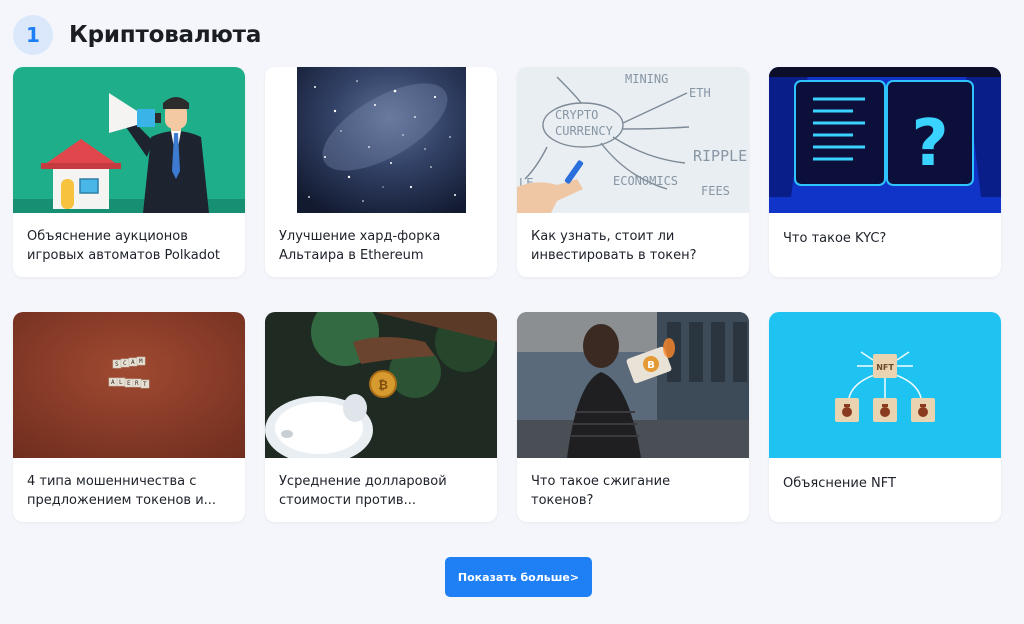 This screenshot has width=1024, height=624. I want to click on svg-text: S, so click(117, 364).